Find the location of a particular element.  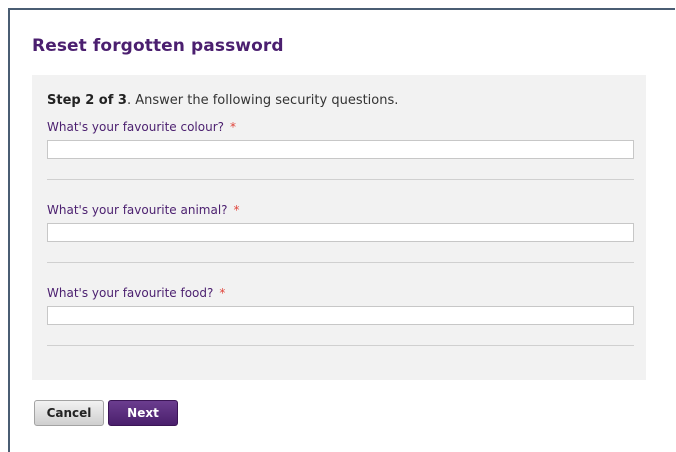

animal-question-label: What's your favourite animal? * is located at coordinates (143, 210).